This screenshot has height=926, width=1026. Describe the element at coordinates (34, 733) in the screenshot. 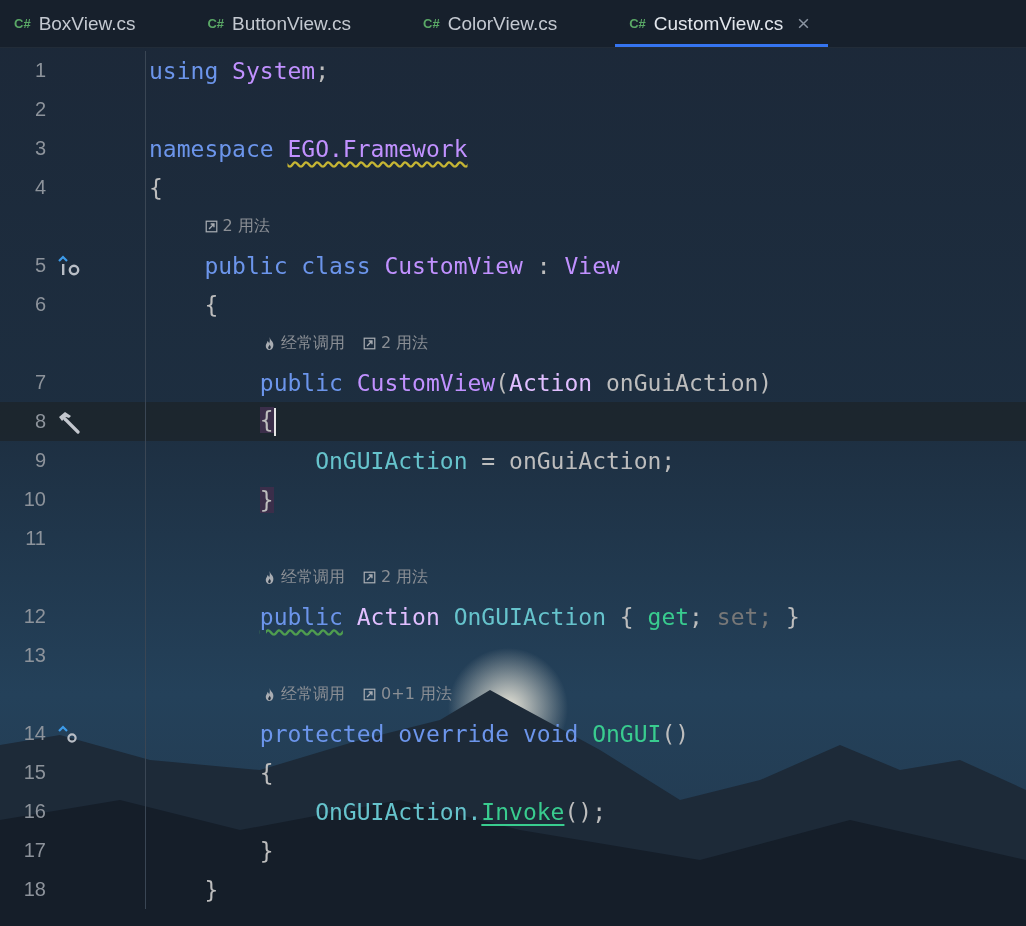

I see `line-number: 14` at that location.